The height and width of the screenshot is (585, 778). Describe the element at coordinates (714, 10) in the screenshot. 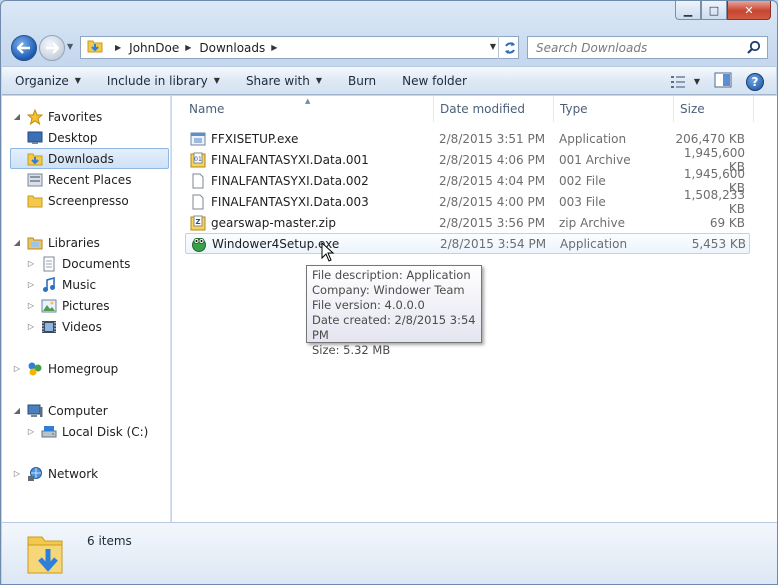

I see `maximize-button: □` at that location.